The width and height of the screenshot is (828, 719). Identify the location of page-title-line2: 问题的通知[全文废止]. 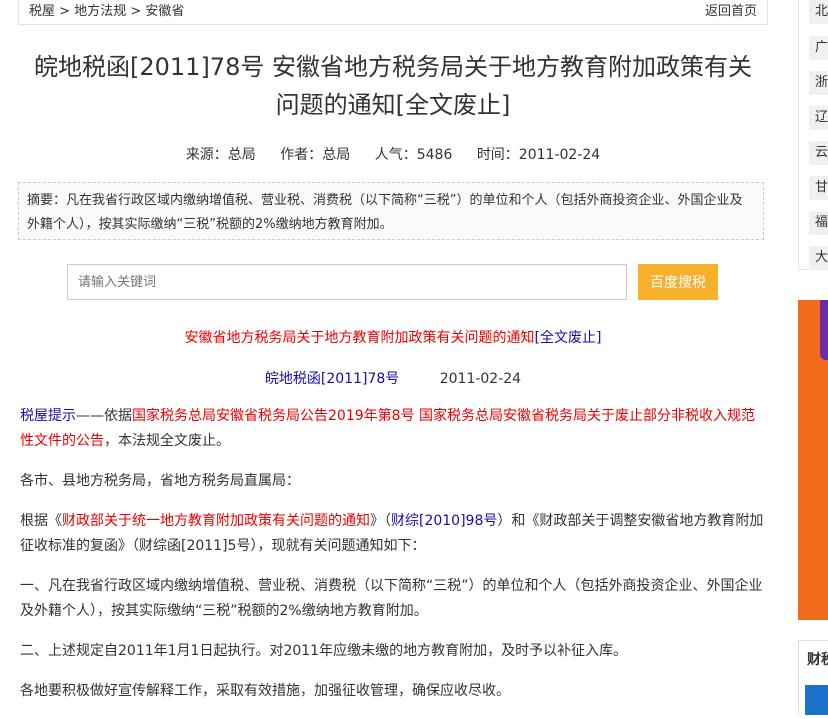
(393, 105).